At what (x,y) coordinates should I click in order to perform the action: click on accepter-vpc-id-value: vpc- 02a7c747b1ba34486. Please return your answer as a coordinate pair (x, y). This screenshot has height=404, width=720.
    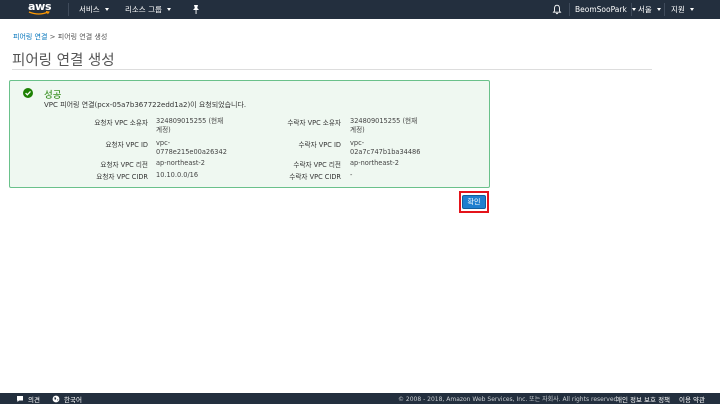
    Looking at the image, I should click on (385, 148).